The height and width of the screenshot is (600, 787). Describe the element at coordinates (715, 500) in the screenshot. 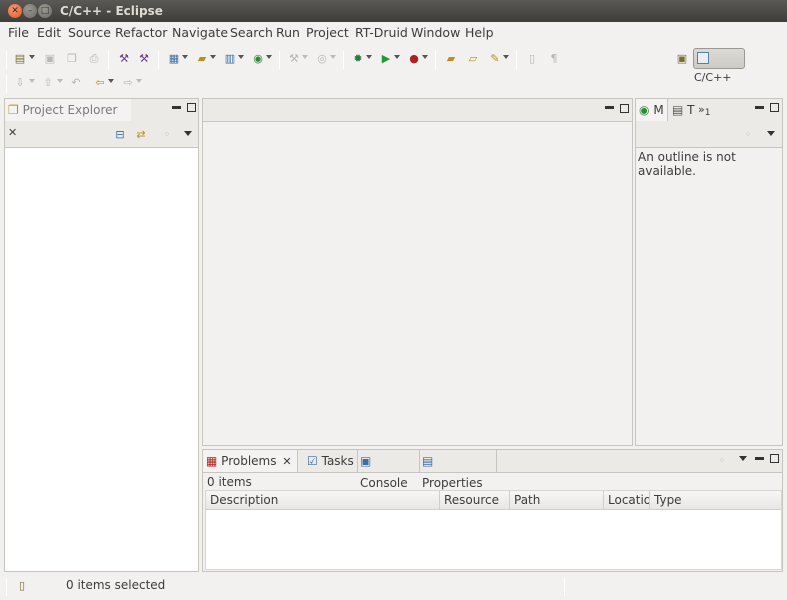

I see `column-type: Type` at that location.